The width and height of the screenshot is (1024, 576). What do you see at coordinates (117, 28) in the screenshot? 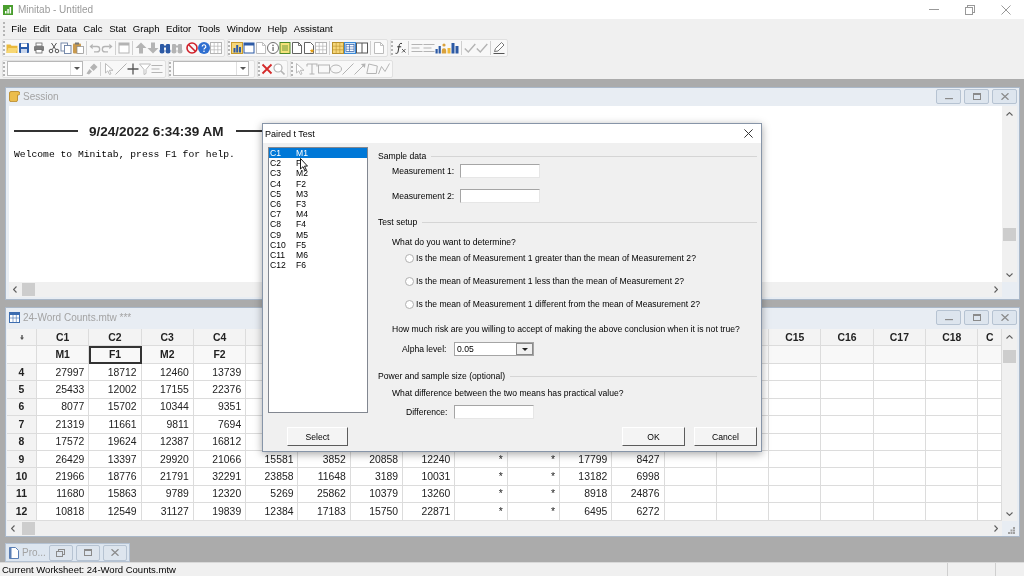
I see `menu-item: Stat` at bounding box center [117, 28].